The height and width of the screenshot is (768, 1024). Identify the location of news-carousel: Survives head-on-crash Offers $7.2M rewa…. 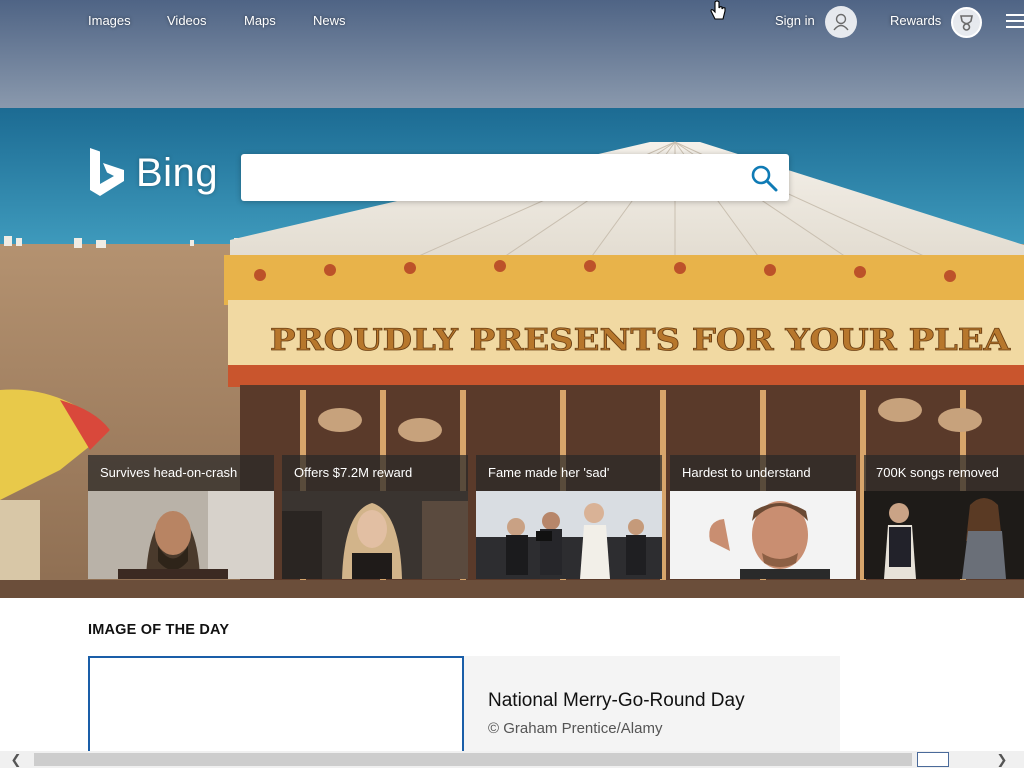
(556, 517).